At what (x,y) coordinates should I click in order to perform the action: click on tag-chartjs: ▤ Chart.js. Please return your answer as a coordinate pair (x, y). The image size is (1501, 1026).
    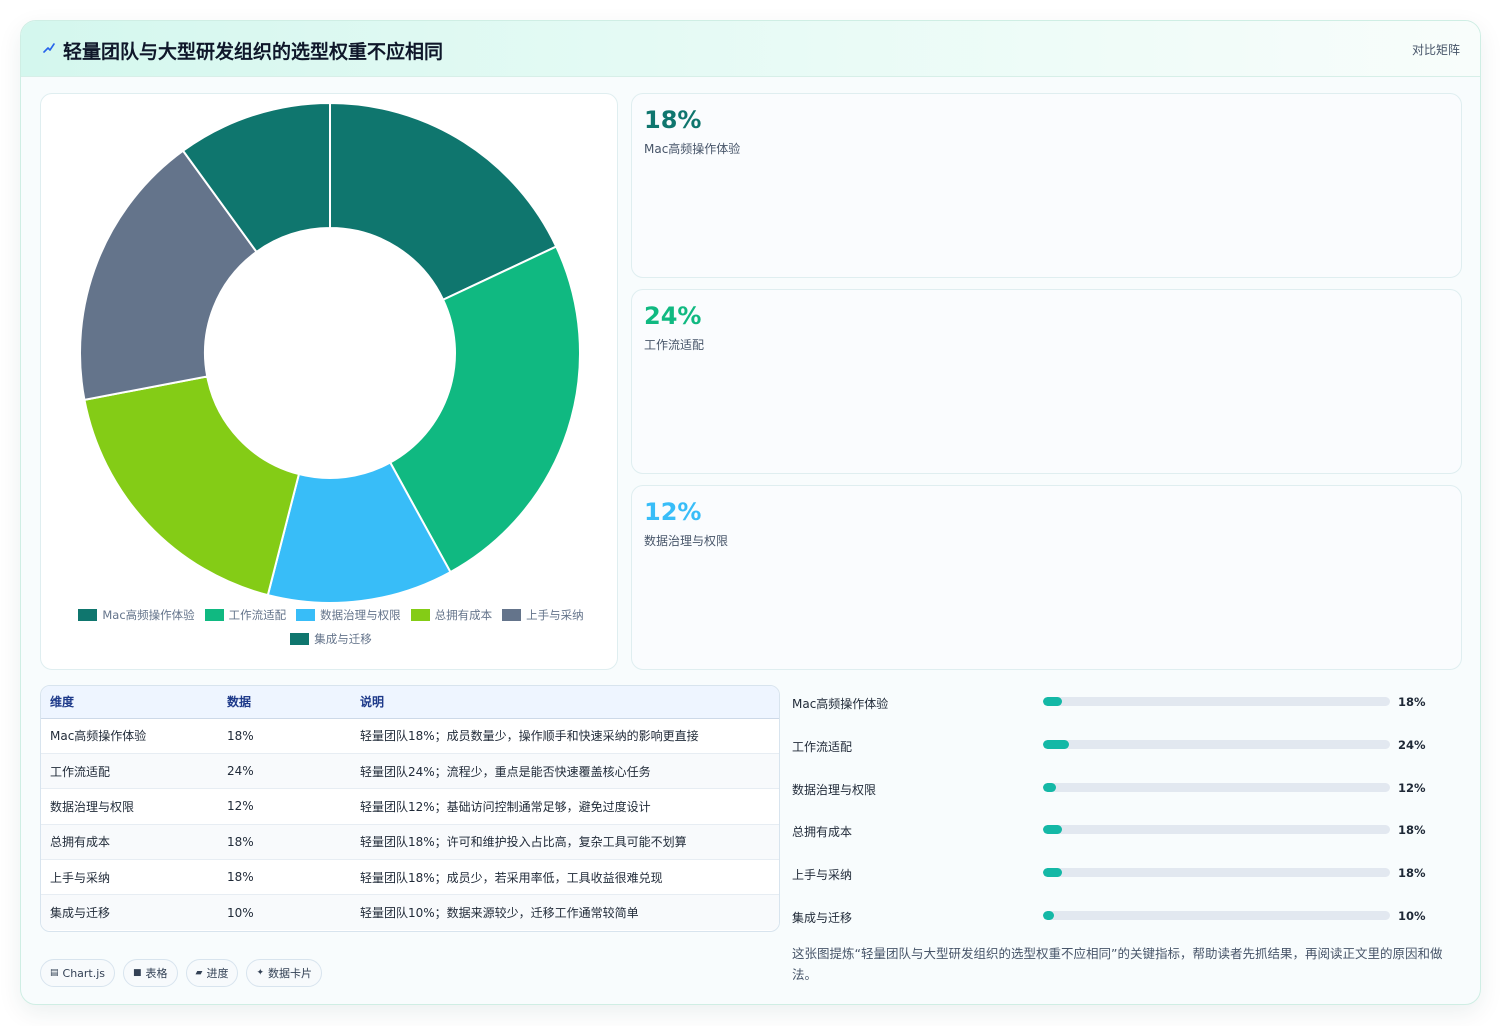
    Looking at the image, I should click on (78, 973).